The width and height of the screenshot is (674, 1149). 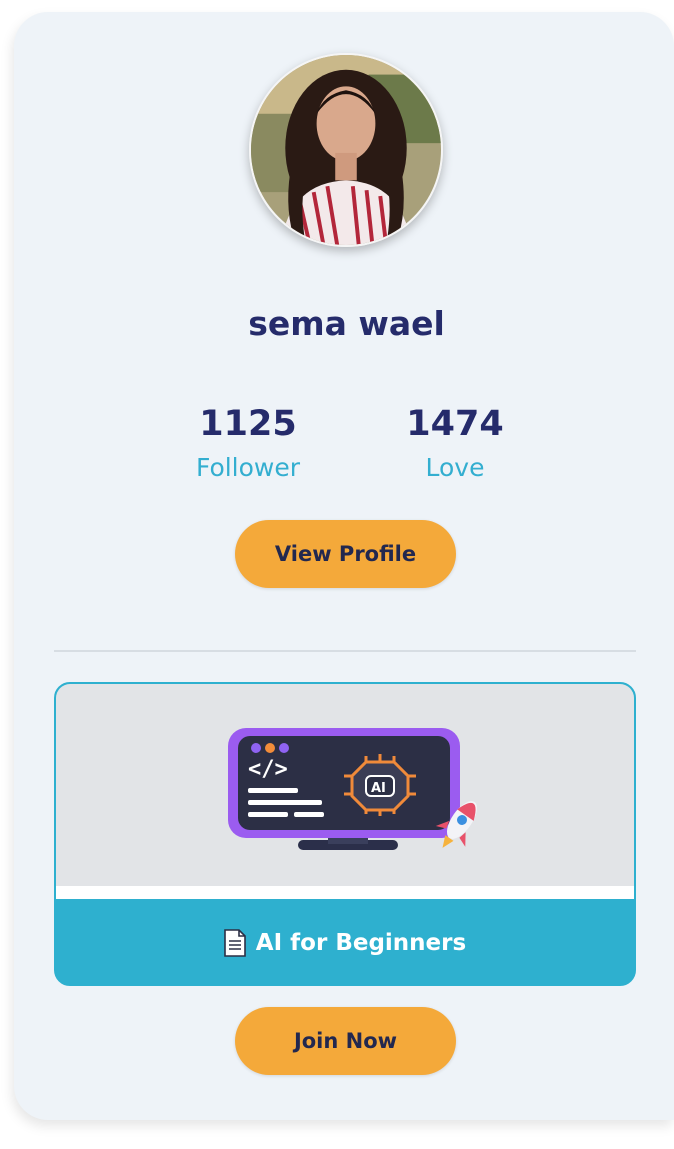 What do you see at coordinates (378, 788) in the screenshot?
I see `svg-text: AI` at bounding box center [378, 788].